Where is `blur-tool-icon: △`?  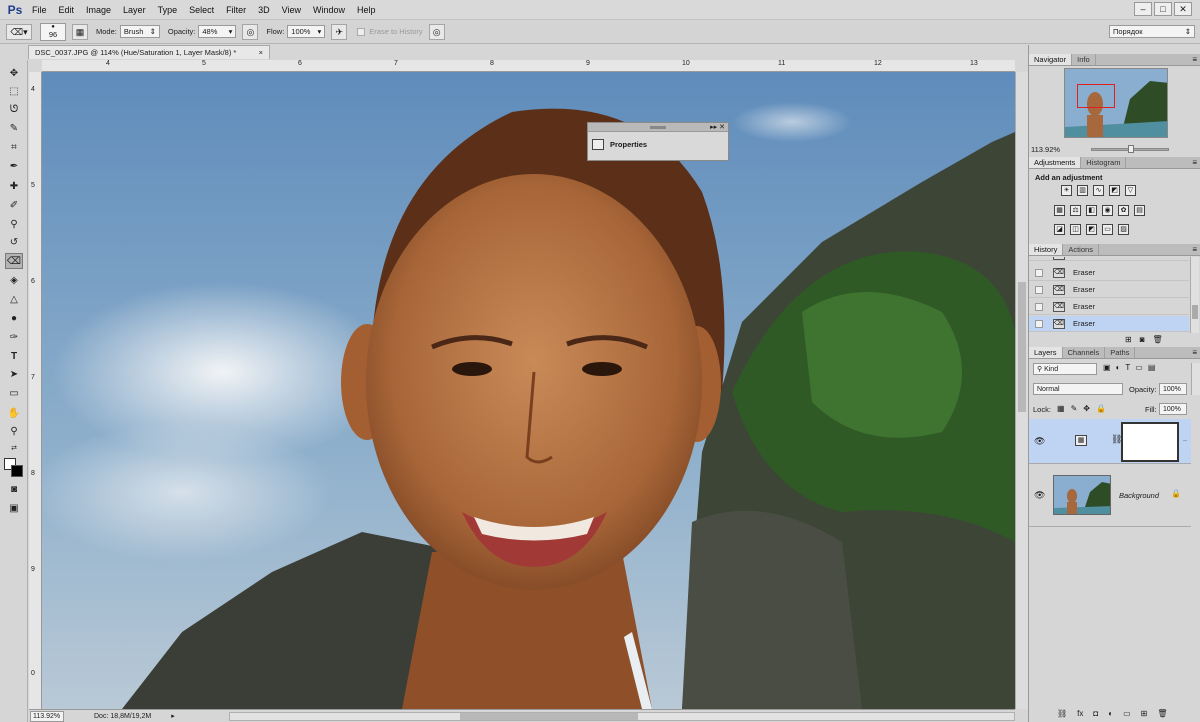
blur-tool-icon: △ is located at coordinates (14, 300).